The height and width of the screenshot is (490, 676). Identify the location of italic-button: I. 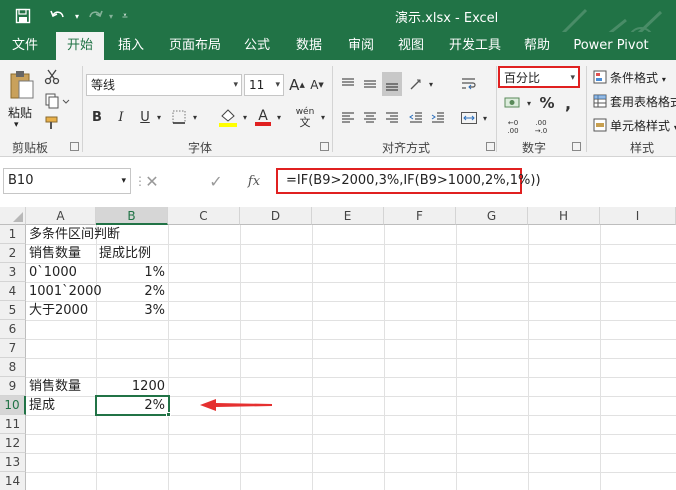
(121, 117).